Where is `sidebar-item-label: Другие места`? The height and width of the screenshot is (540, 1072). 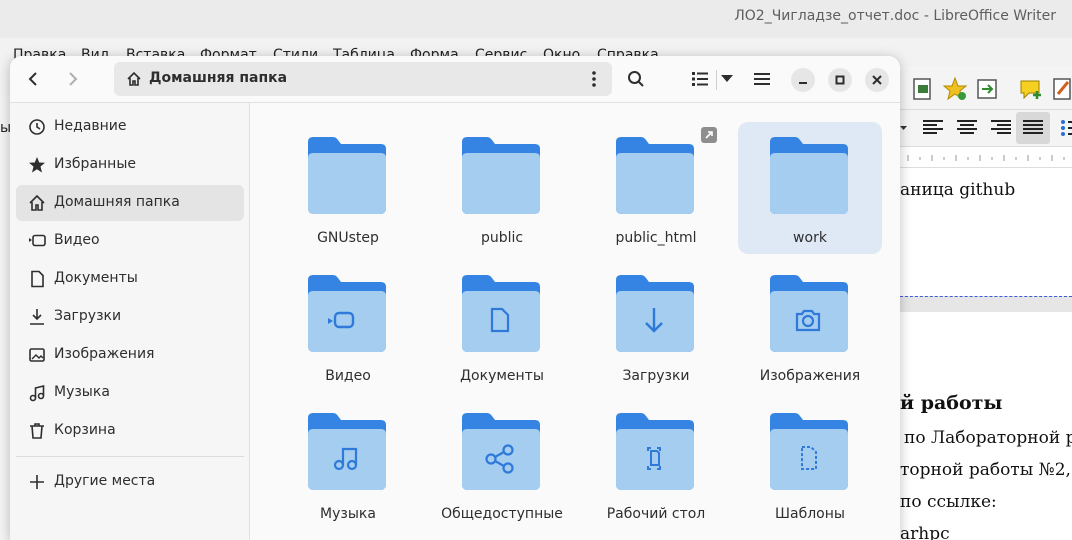
sidebar-item-label: Другие места is located at coordinates (105, 481).